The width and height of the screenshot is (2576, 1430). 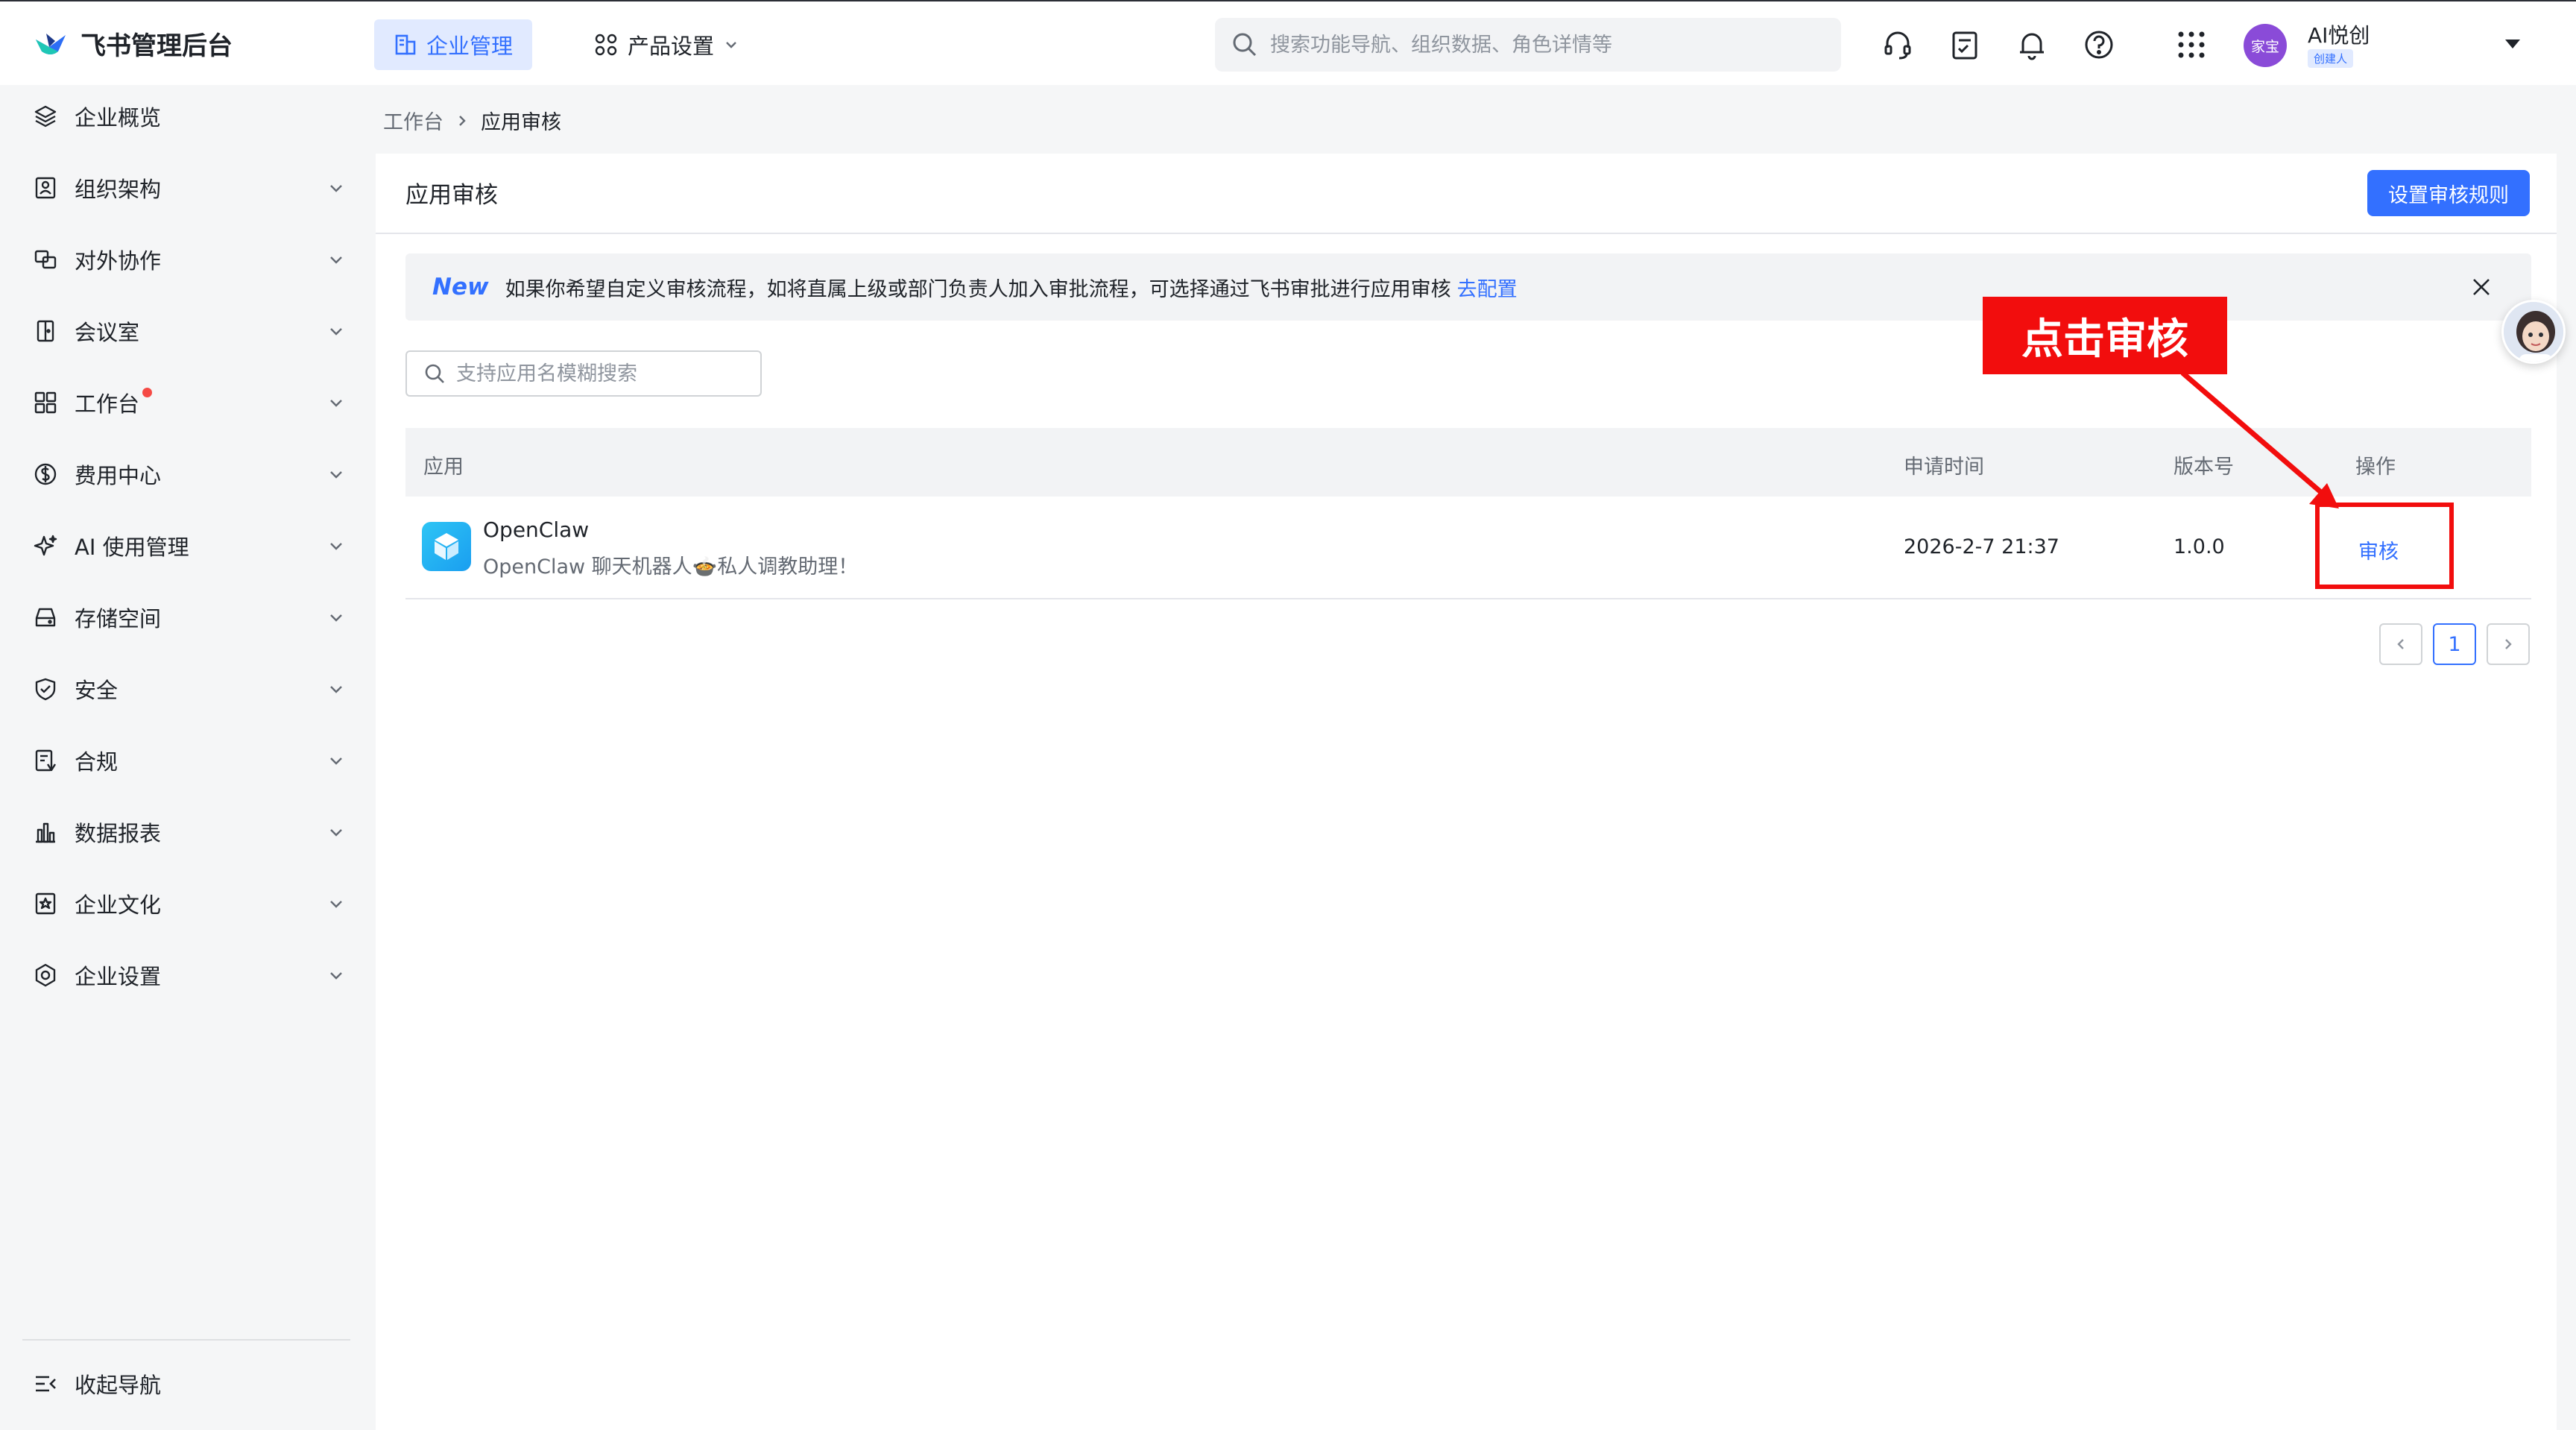 What do you see at coordinates (148, 392) in the screenshot?
I see `notification-dot` at bounding box center [148, 392].